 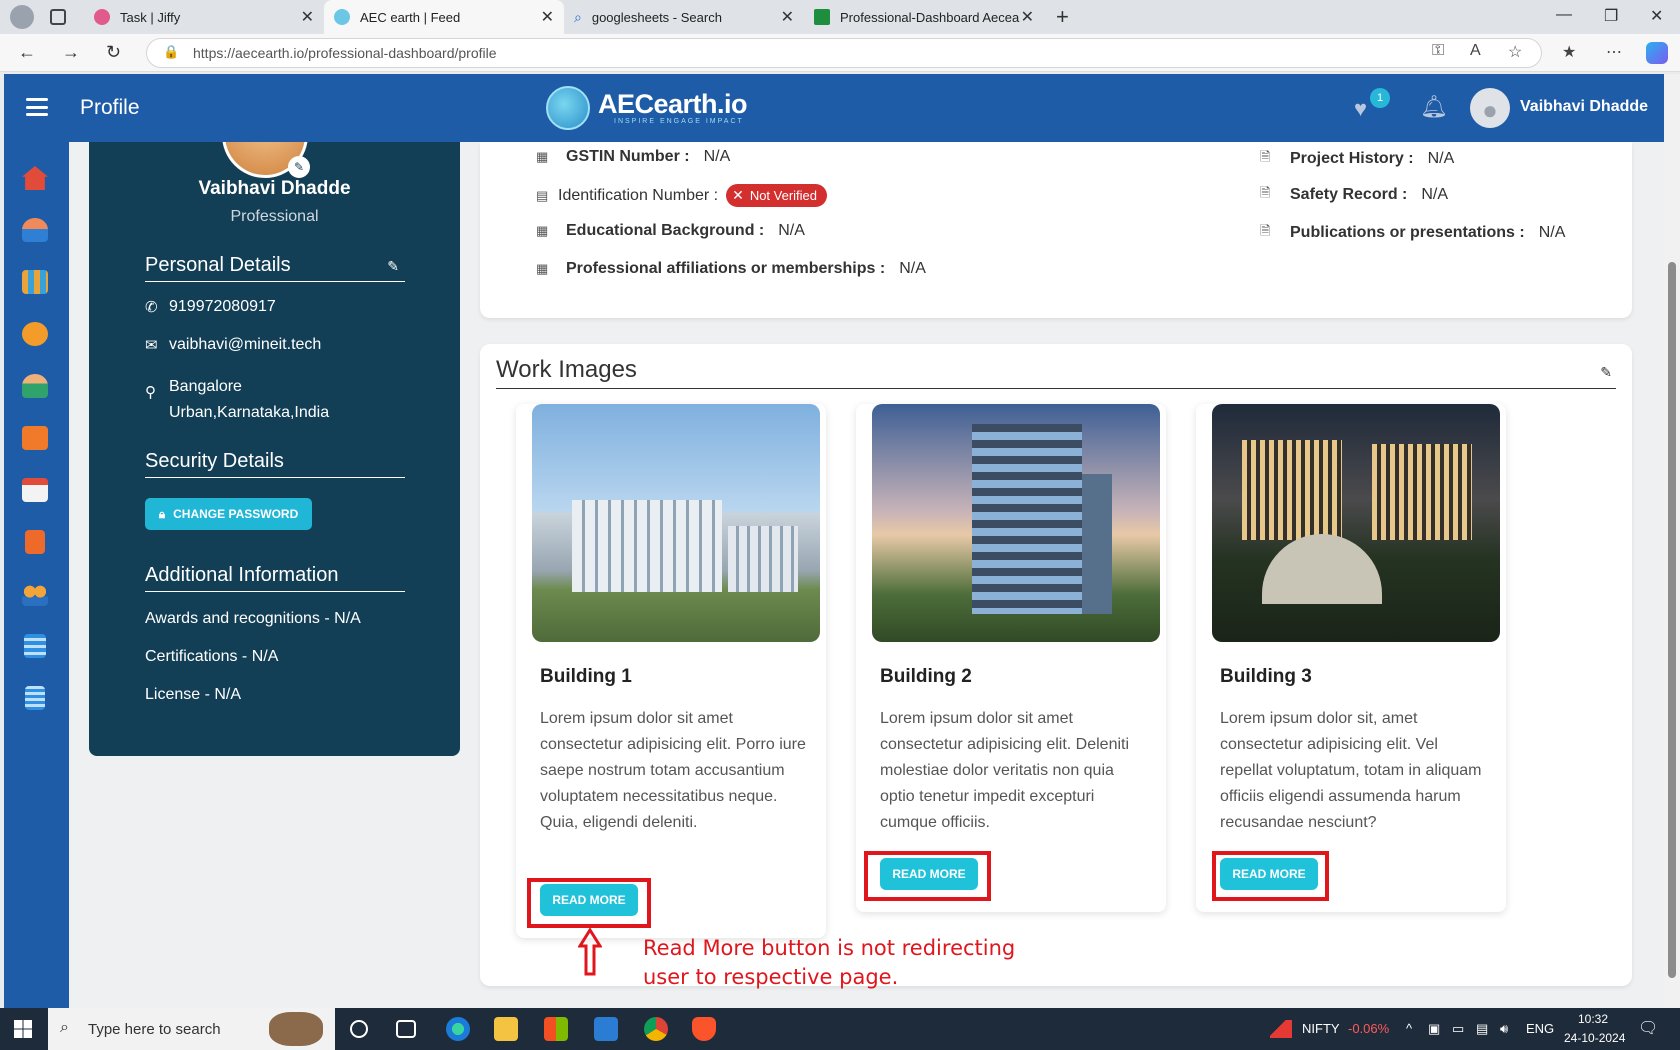 I want to click on profile-person-icon, so click(x=35, y=230).